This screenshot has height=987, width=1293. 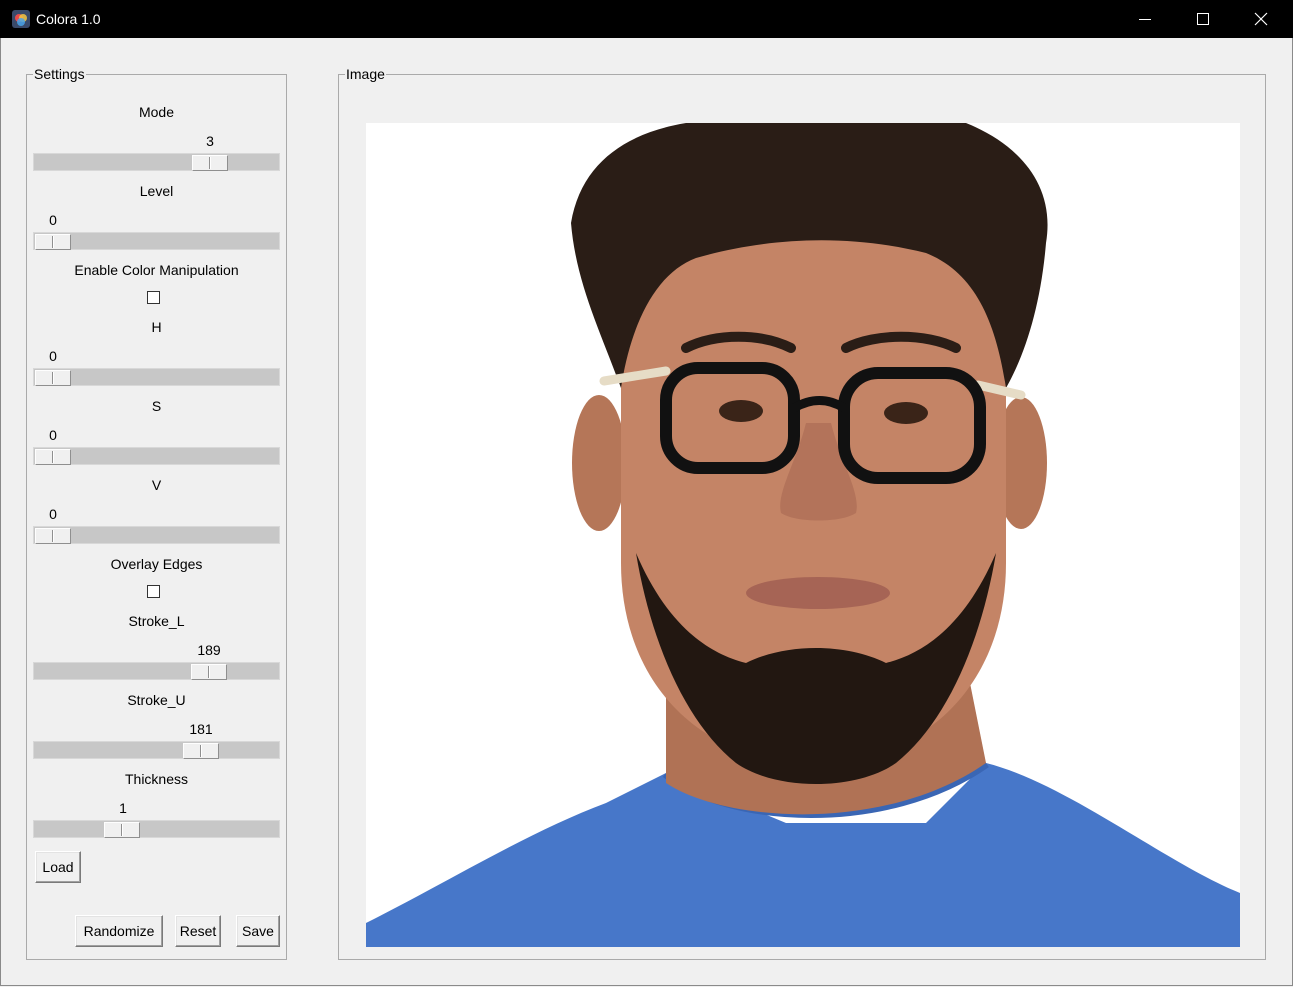 What do you see at coordinates (156, 270) in the screenshot?
I see `color-manipulation-label: Enable Color Manipulation` at bounding box center [156, 270].